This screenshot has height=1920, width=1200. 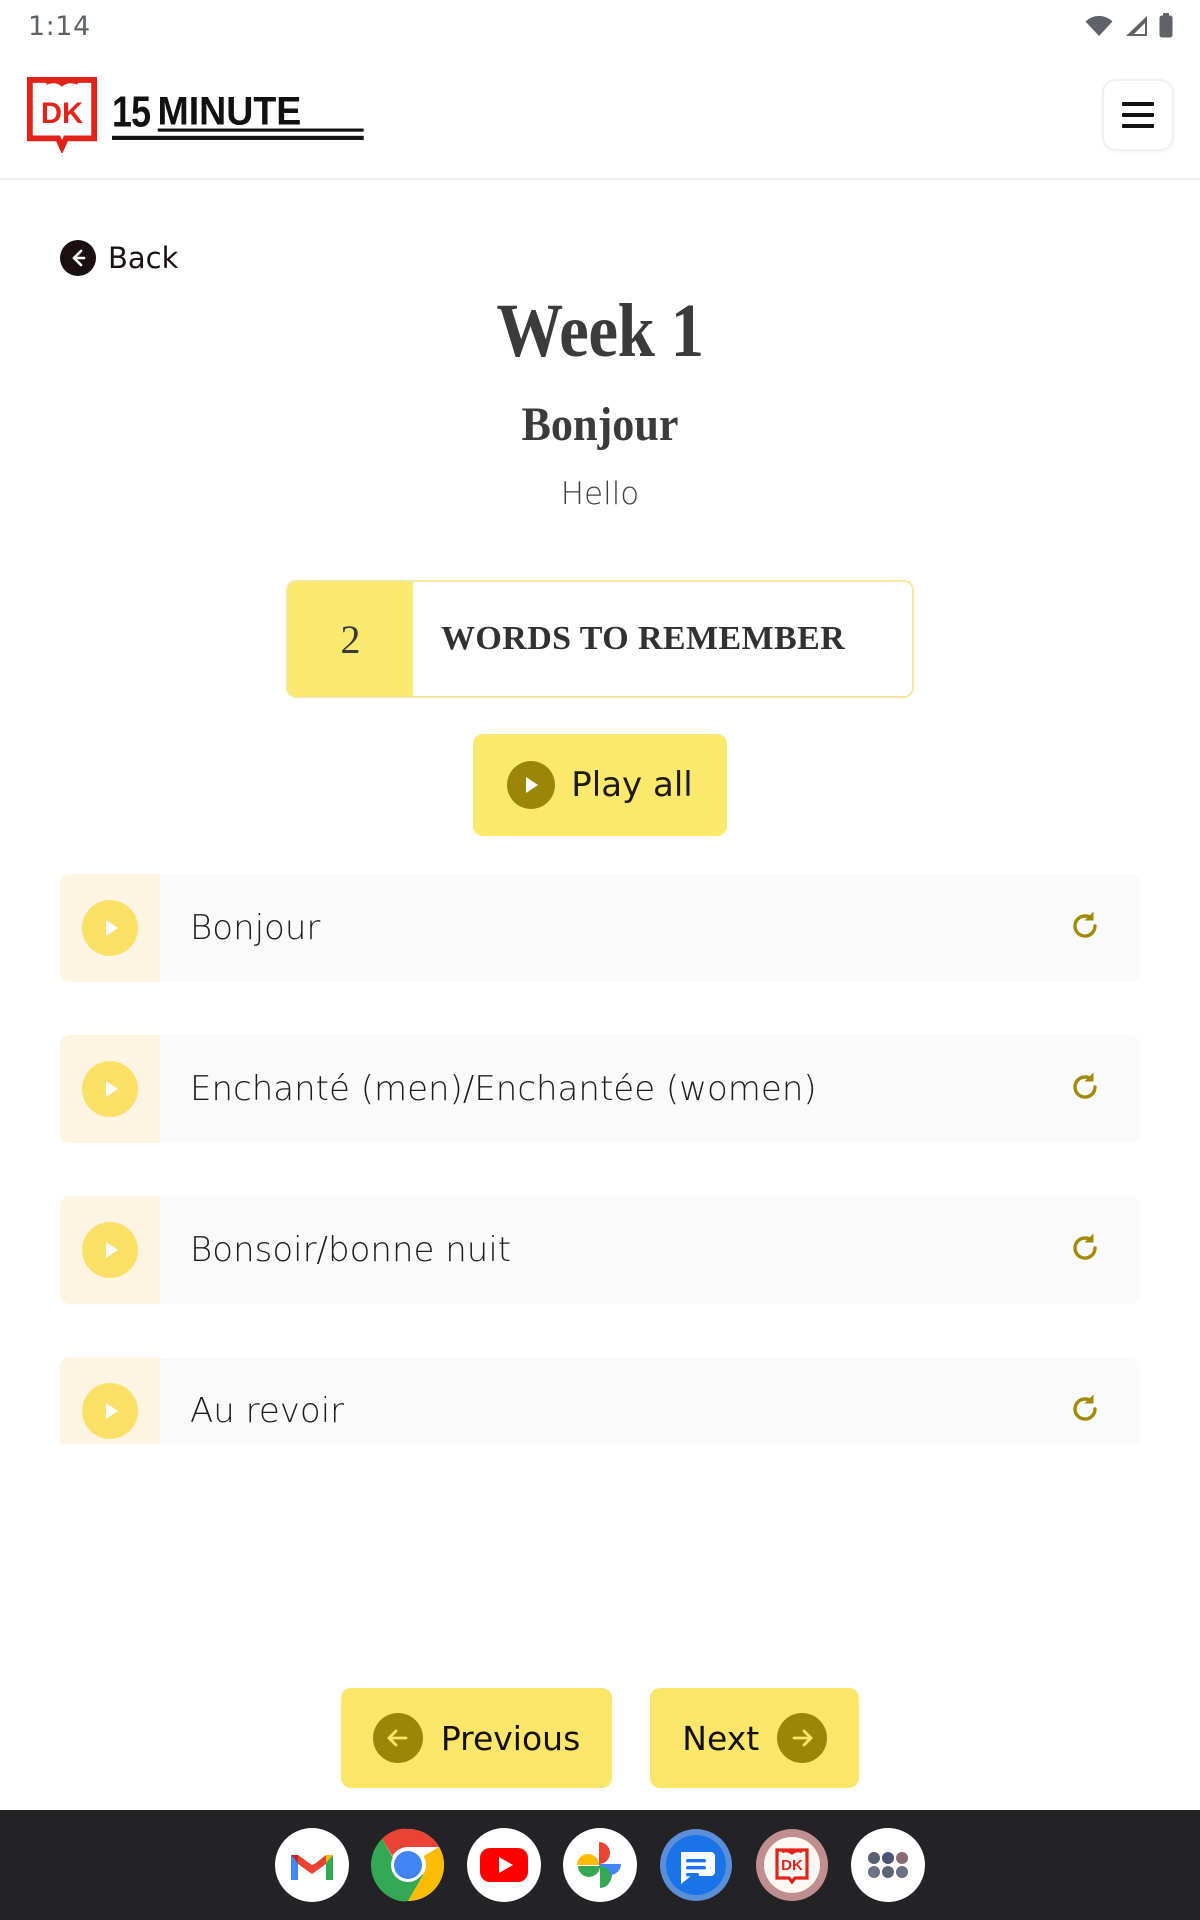 What do you see at coordinates (59, 26) in the screenshot?
I see `status-bar-clock: 1:14` at bounding box center [59, 26].